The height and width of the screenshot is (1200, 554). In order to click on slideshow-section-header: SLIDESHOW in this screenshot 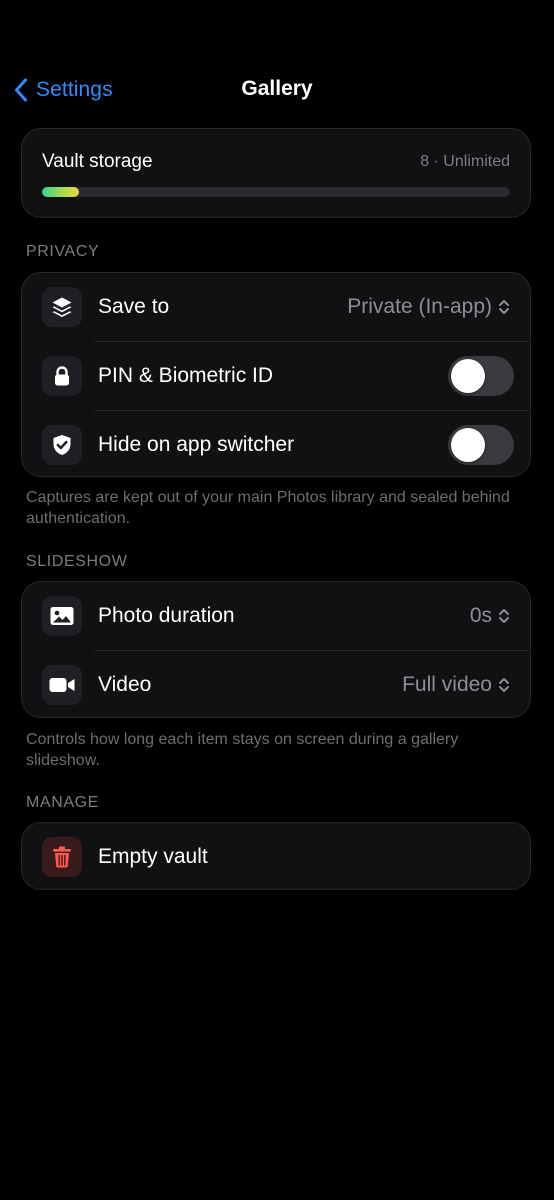, I will do `click(77, 561)`.